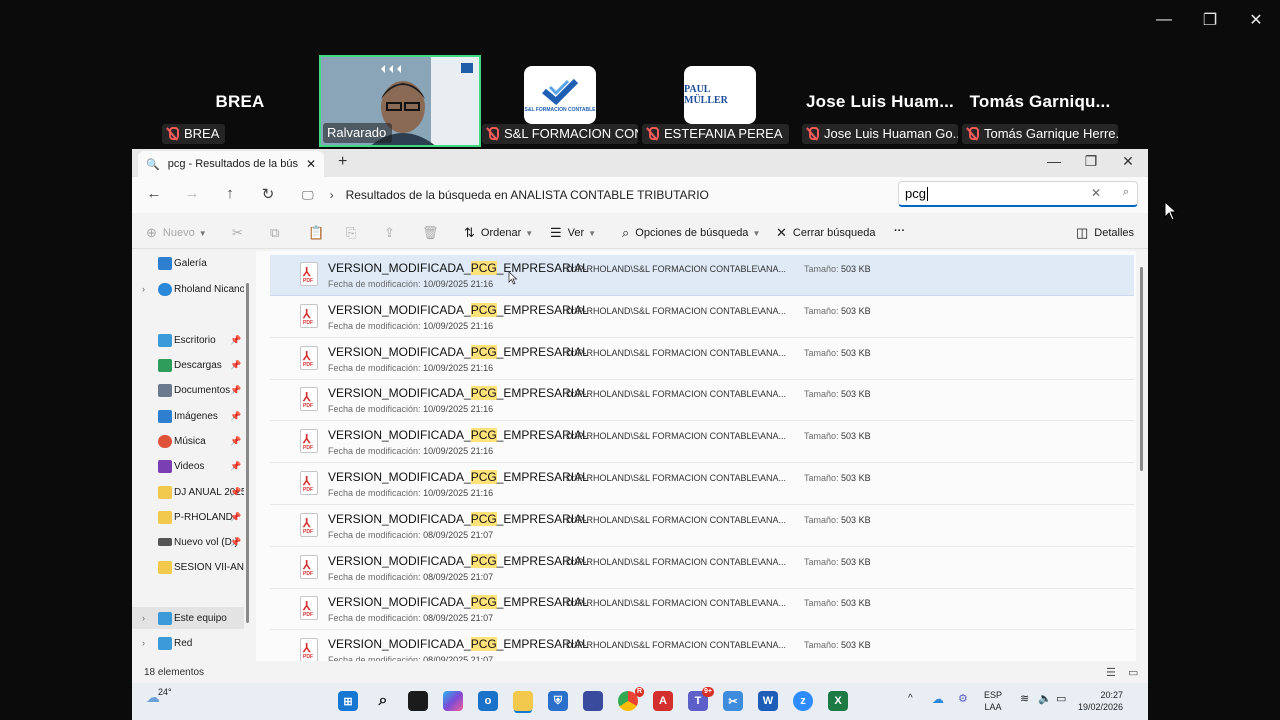 This screenshot has height=720, width=1280. Describe the element at coordinates (188, 643) in the screenshot. I see `nav-item-red: › Red` at that location.